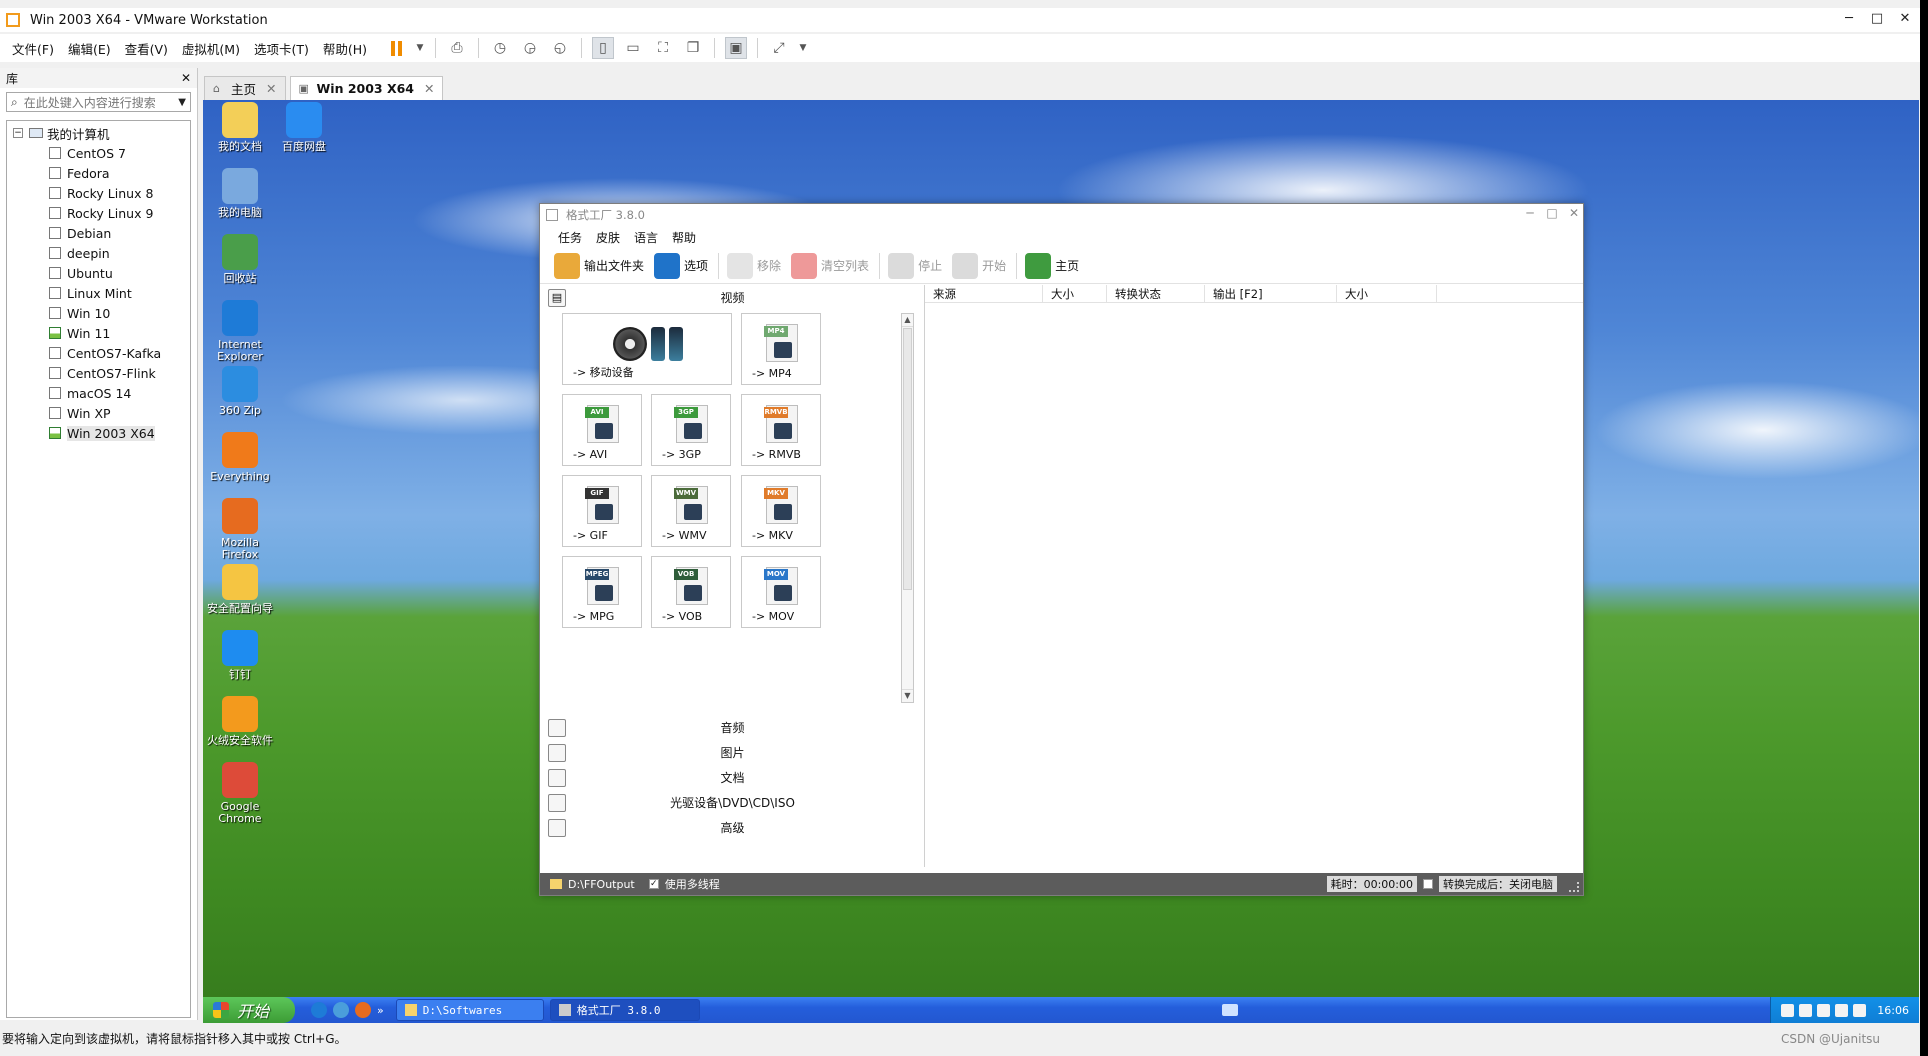 Image resolution: width=1928 pixels, height=1056 pixels. I want to click on clock: 16:06, so click(1893, 1010).